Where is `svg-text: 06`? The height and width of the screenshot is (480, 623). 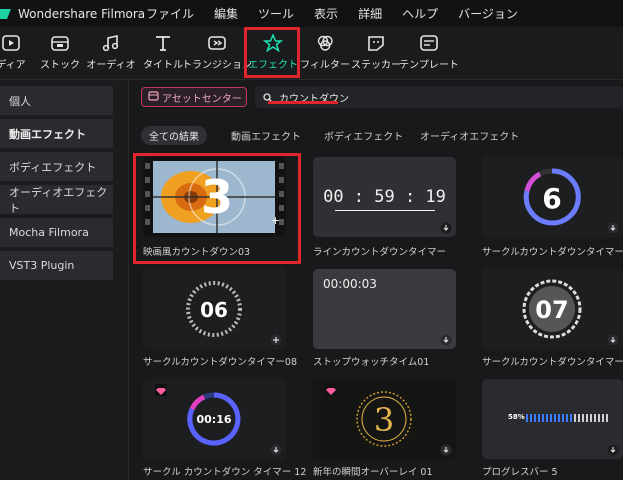 svg-text: 06 is located at coordinates (214, 310).